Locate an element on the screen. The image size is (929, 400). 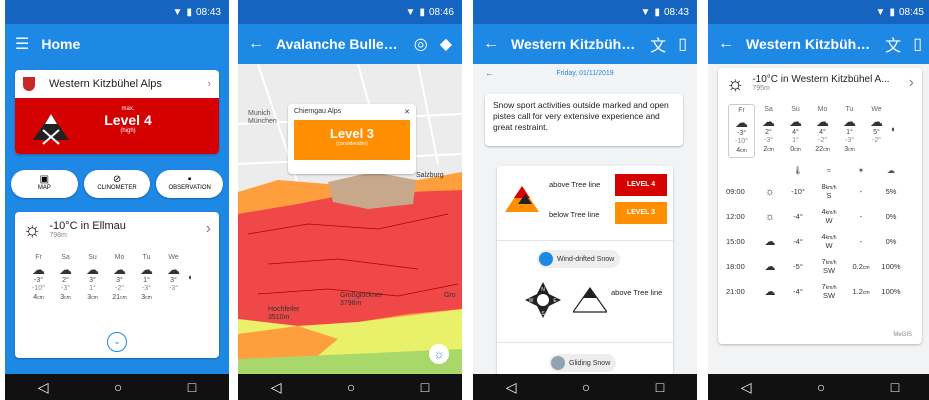
clinometer-button: ⊘ CLINOMETER is located at coordinates (117, 184).